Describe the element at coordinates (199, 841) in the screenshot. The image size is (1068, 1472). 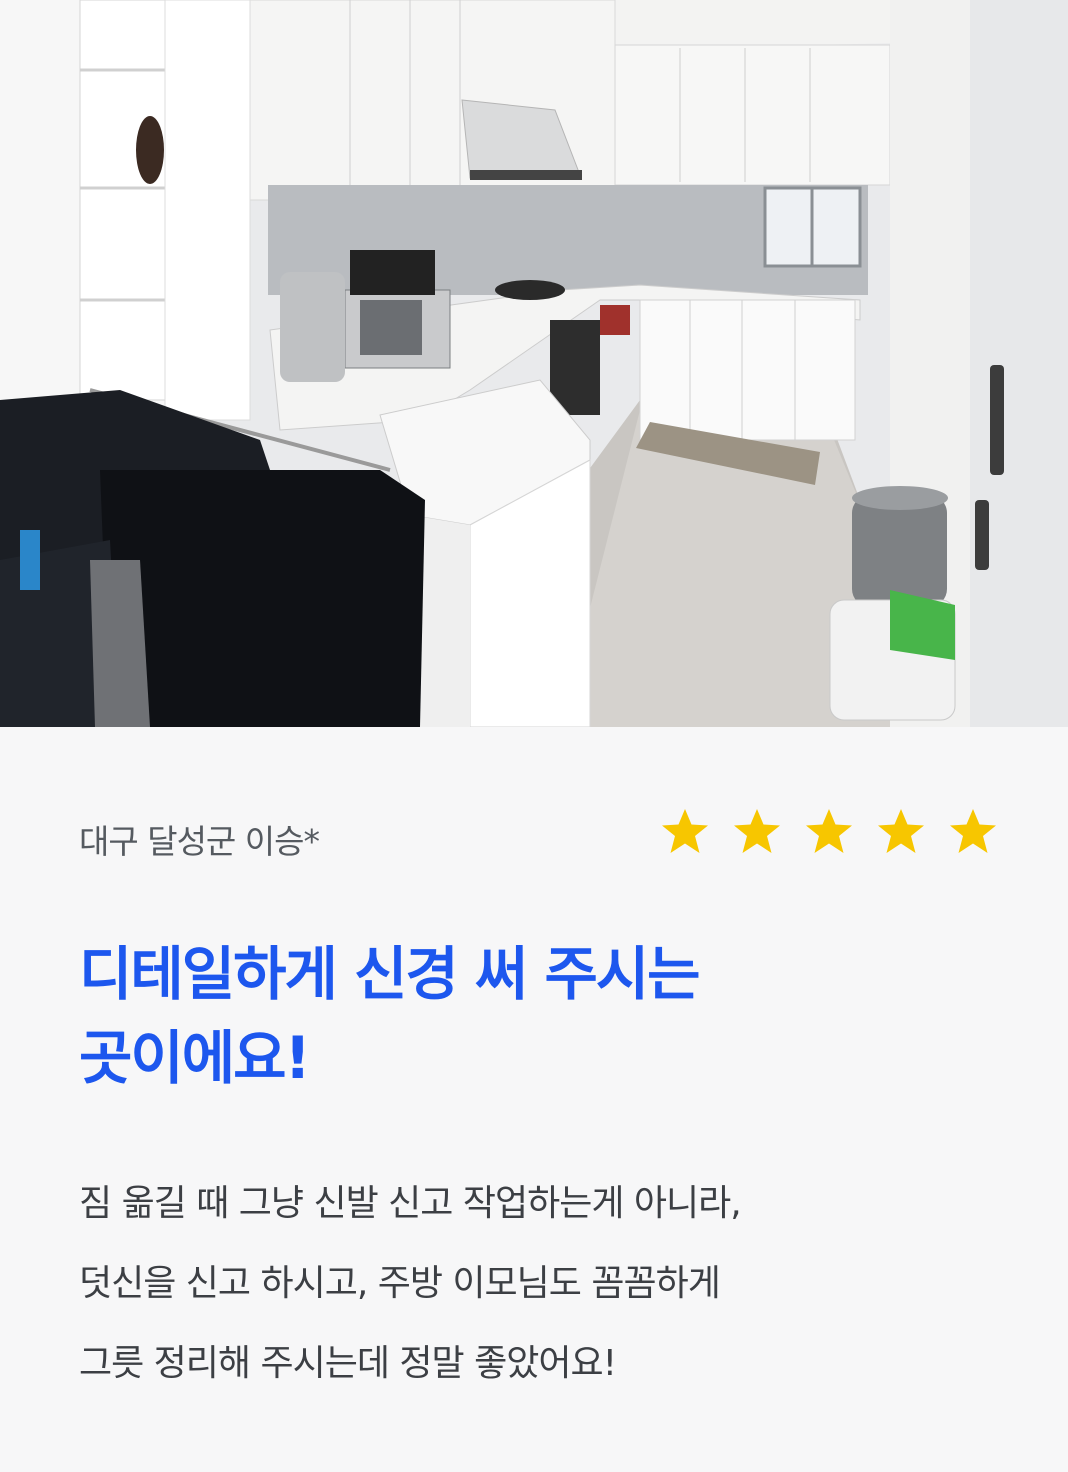
I see `reviewer-name: 대구 달성군 이승*` at that location.